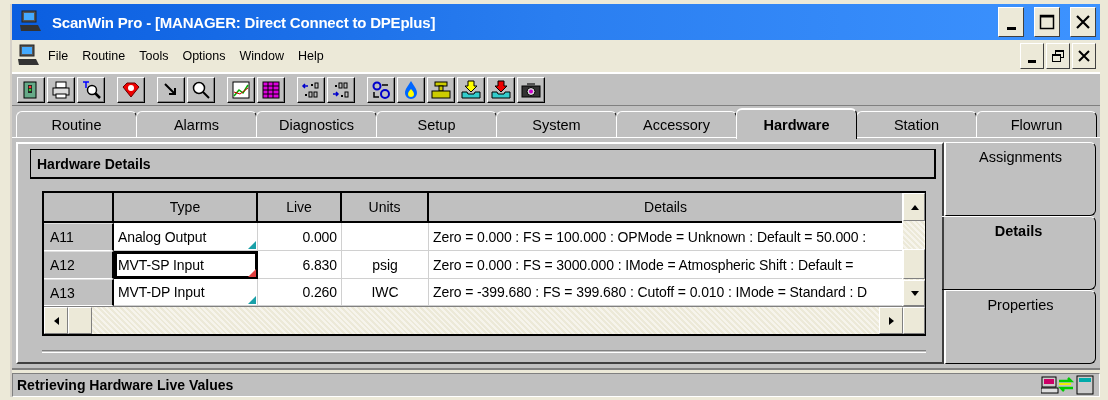  I want to click on search-icon, so click(201, 89).